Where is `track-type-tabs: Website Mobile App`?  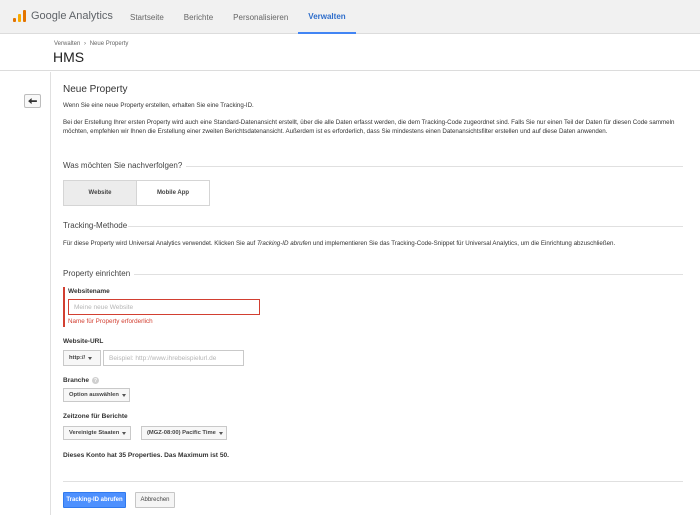
track-type-tabs: Website Mobile App is located at coordinates (136, 193).